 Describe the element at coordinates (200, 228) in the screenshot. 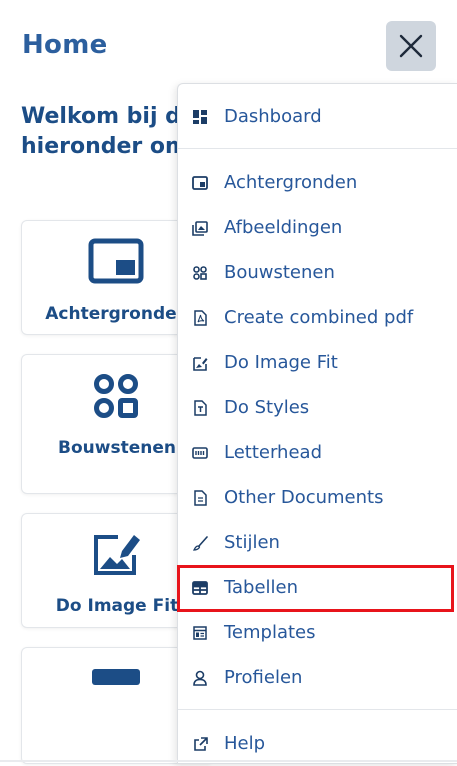

I see `images-icon` at that location.